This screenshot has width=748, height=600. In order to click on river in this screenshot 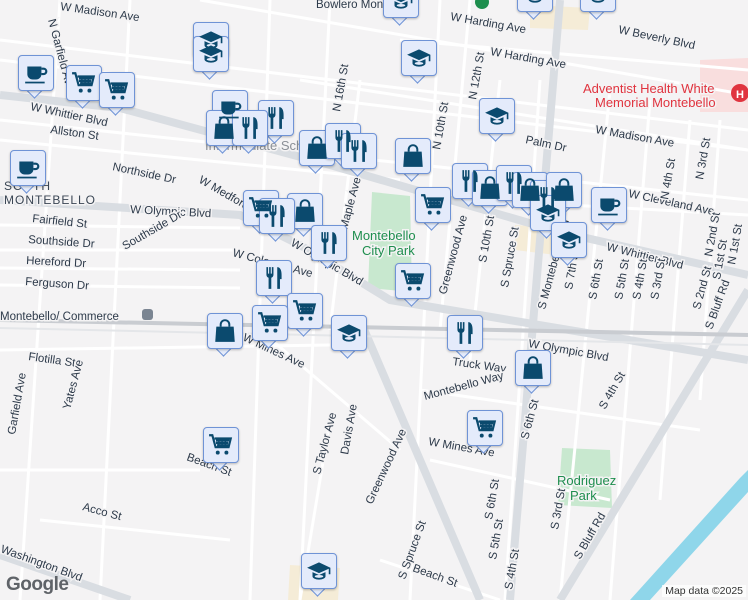, I will do `click(689, 535)`.